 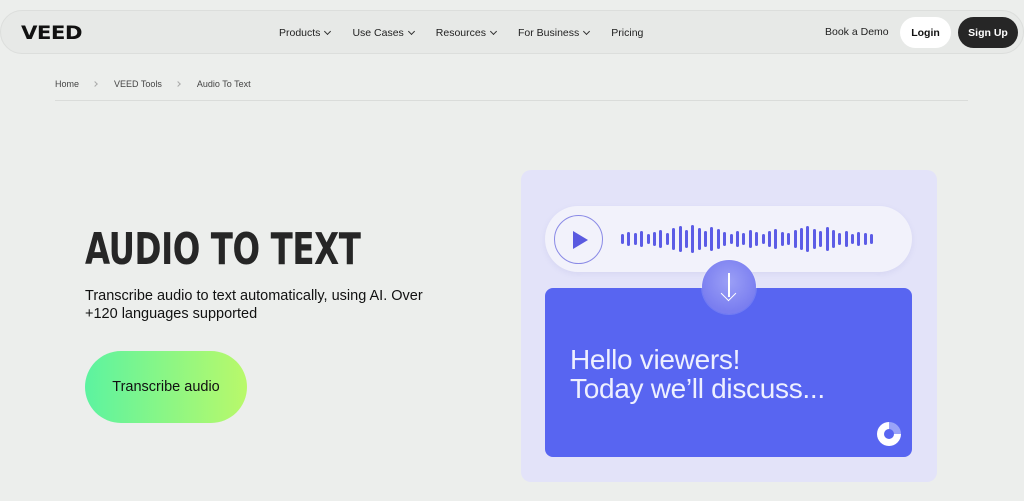 I want to click on nav-for-business: For Business, so click(x=554, y=33).